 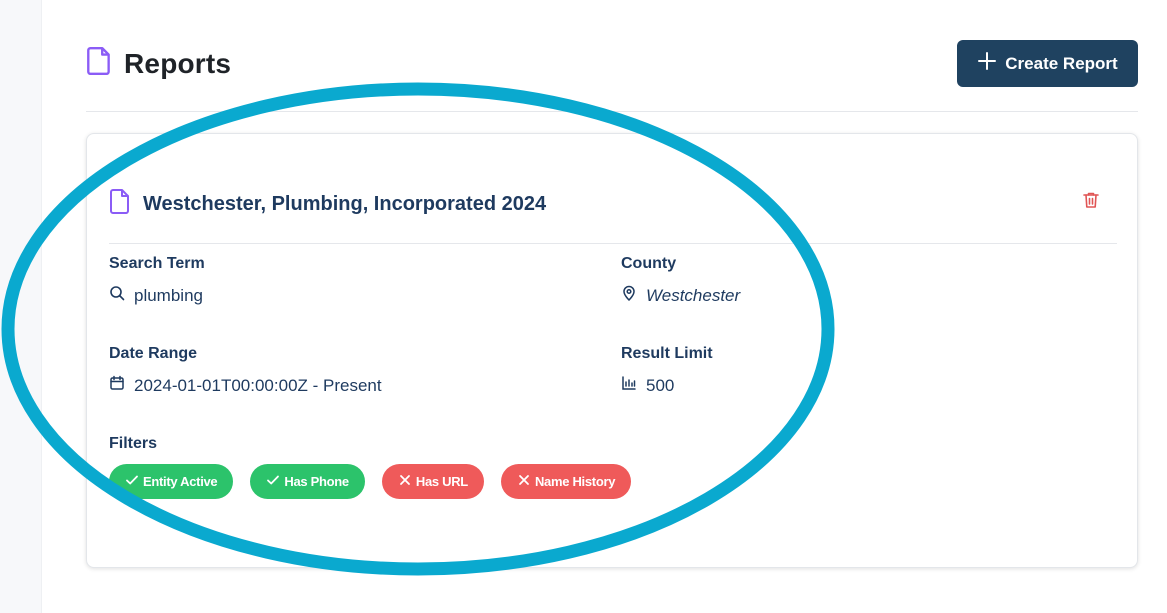 What do you see at coordinates (180, 481) in the screenshot?
I see `filter-chip-label: Entity Active` at bounding box center [180, 481].